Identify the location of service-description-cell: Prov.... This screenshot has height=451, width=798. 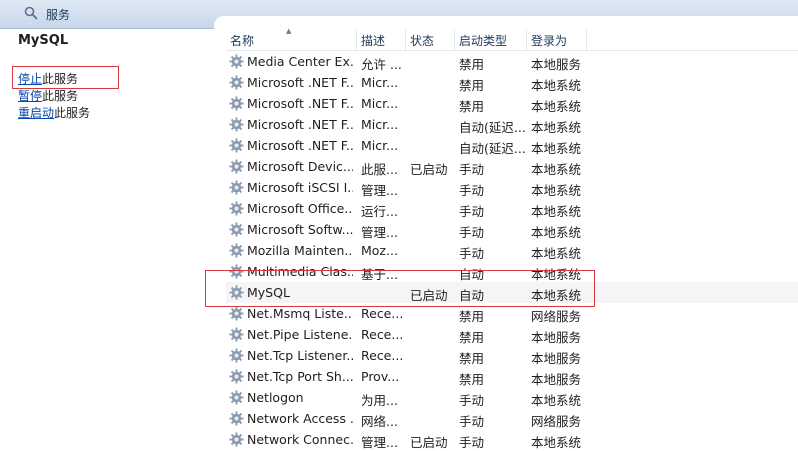
(380, 376).